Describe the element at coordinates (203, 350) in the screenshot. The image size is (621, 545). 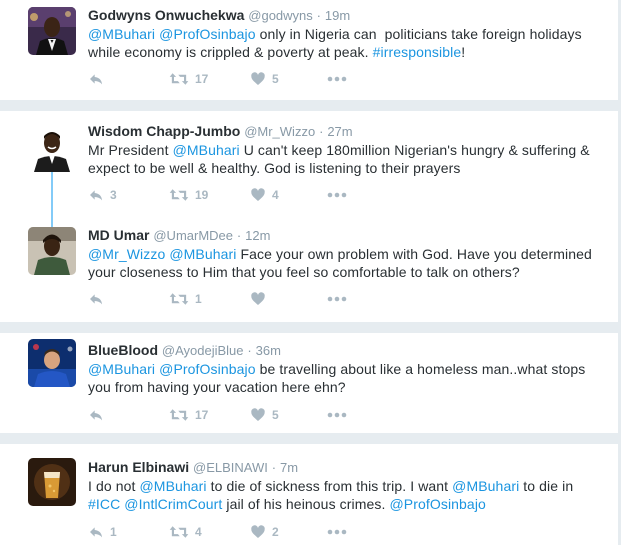
I see `author-handle: @AyodejiBlue` at that location.